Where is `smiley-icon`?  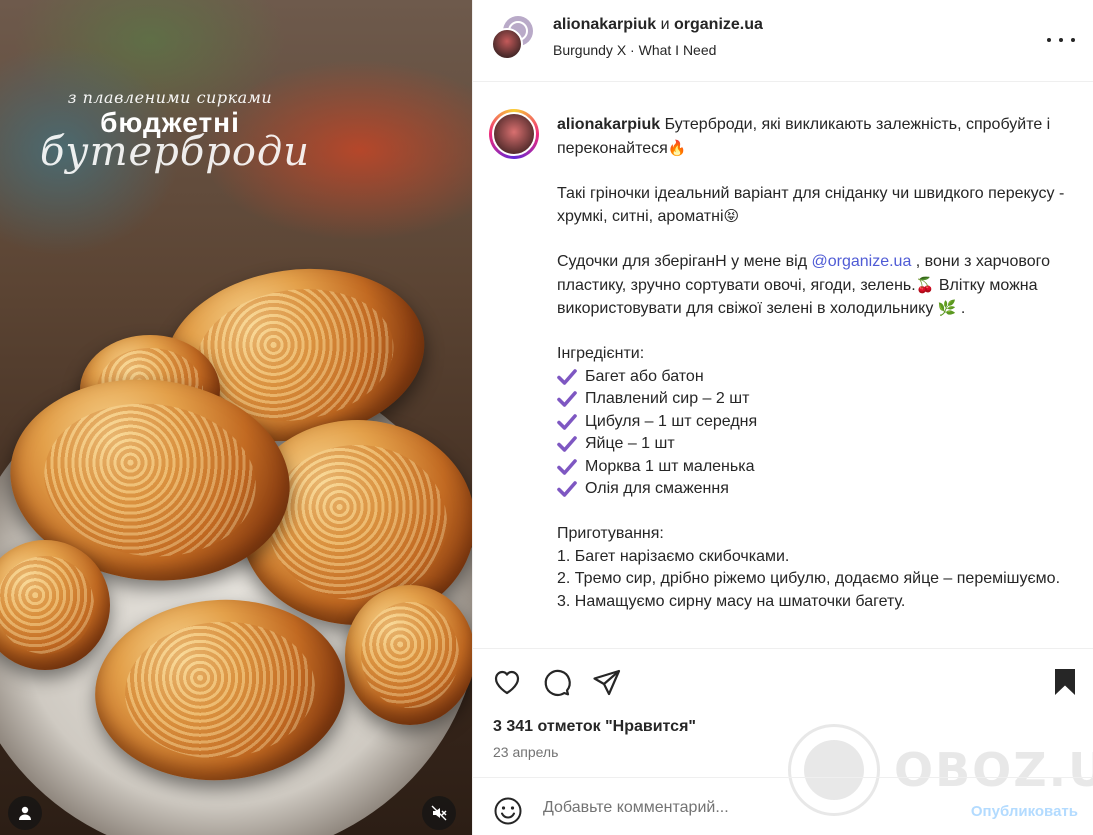
smiley-icon is located at coordinates (508, 811).